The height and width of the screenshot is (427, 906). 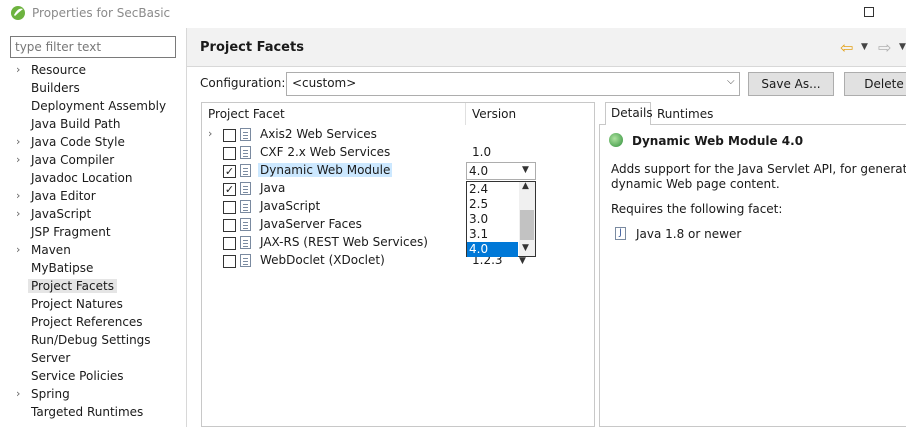 I want to click on facet-name: Axis2 Web Services, so click(x=318, y=134).